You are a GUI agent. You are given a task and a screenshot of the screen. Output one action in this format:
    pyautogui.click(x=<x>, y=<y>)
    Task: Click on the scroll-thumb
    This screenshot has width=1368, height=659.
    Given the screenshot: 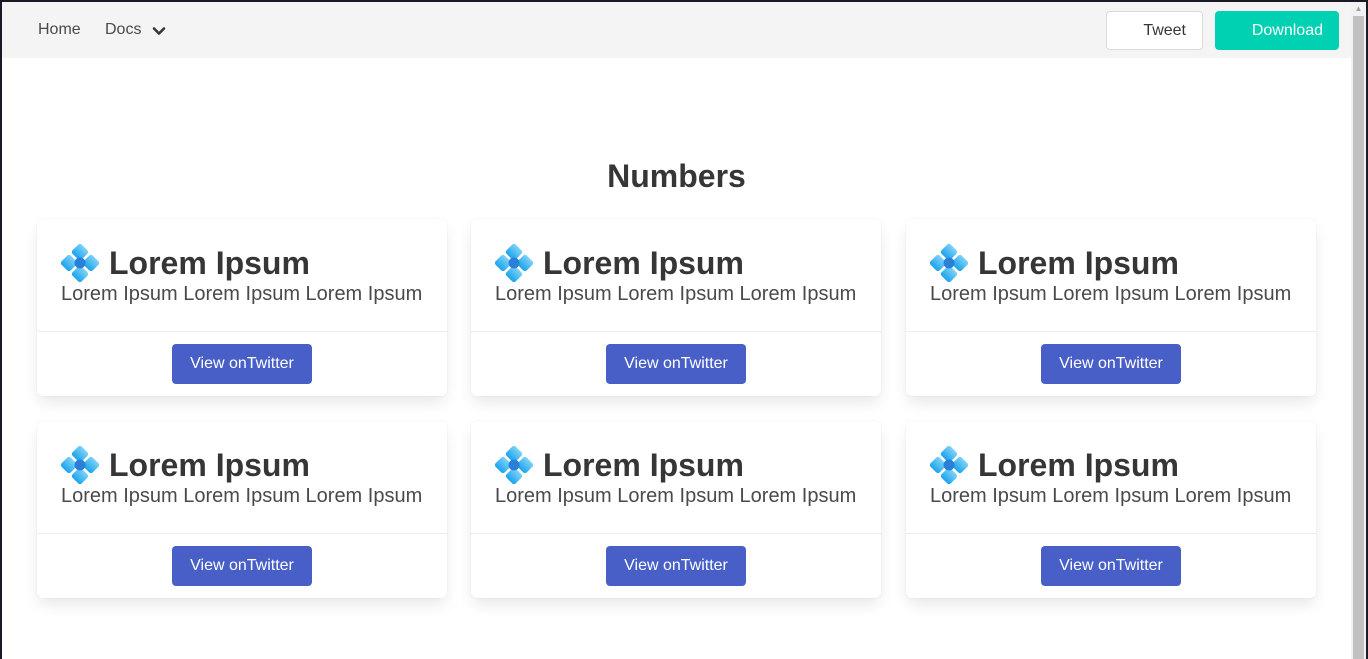 What is the action you would take?
    pyautogui.click(x=1358, y=337)
    